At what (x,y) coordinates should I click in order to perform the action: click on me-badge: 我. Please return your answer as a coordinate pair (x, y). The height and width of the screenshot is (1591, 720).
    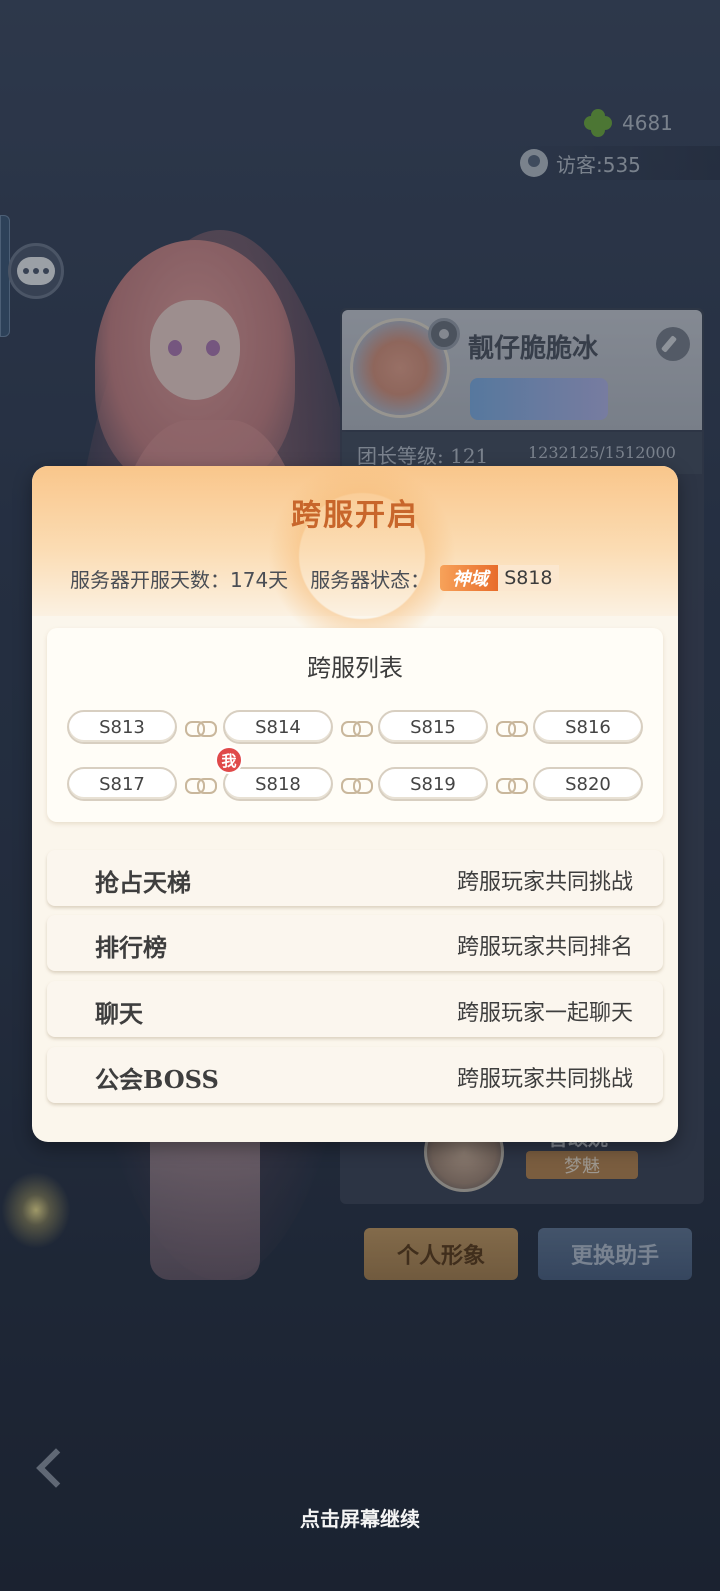
    Looking at the image, I should click on (229, 760).